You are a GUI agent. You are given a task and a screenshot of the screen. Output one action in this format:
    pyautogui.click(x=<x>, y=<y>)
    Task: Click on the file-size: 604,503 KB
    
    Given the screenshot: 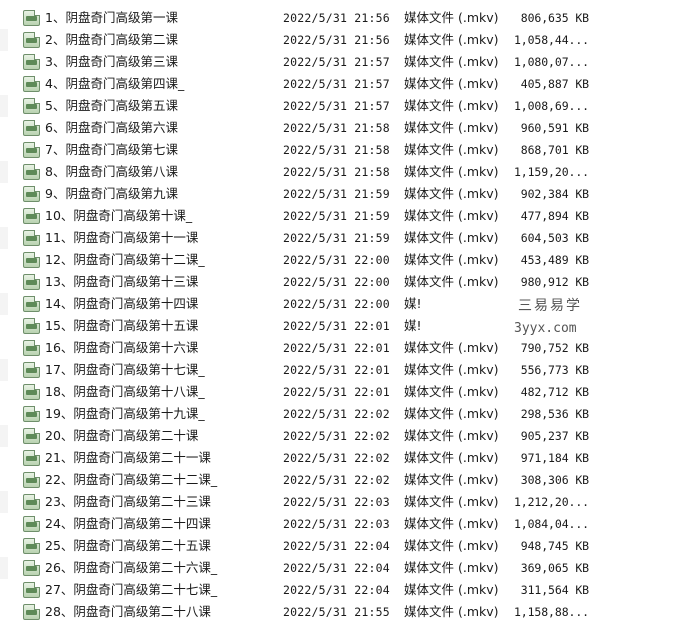 What is the action you would take?
    pyautogui.click(x=554, y=238)
    